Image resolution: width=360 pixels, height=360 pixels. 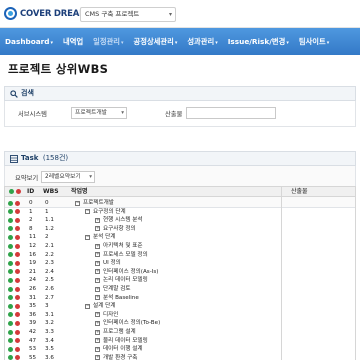 I want to click on table-row: 47 3.4 + 물리 데이터 모델링, so click(x=180, y=341).